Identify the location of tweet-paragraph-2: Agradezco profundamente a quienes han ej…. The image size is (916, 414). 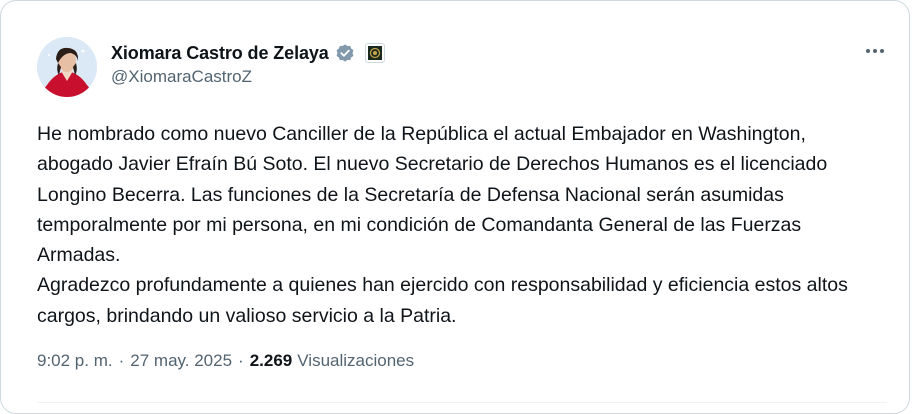
(442, 300).